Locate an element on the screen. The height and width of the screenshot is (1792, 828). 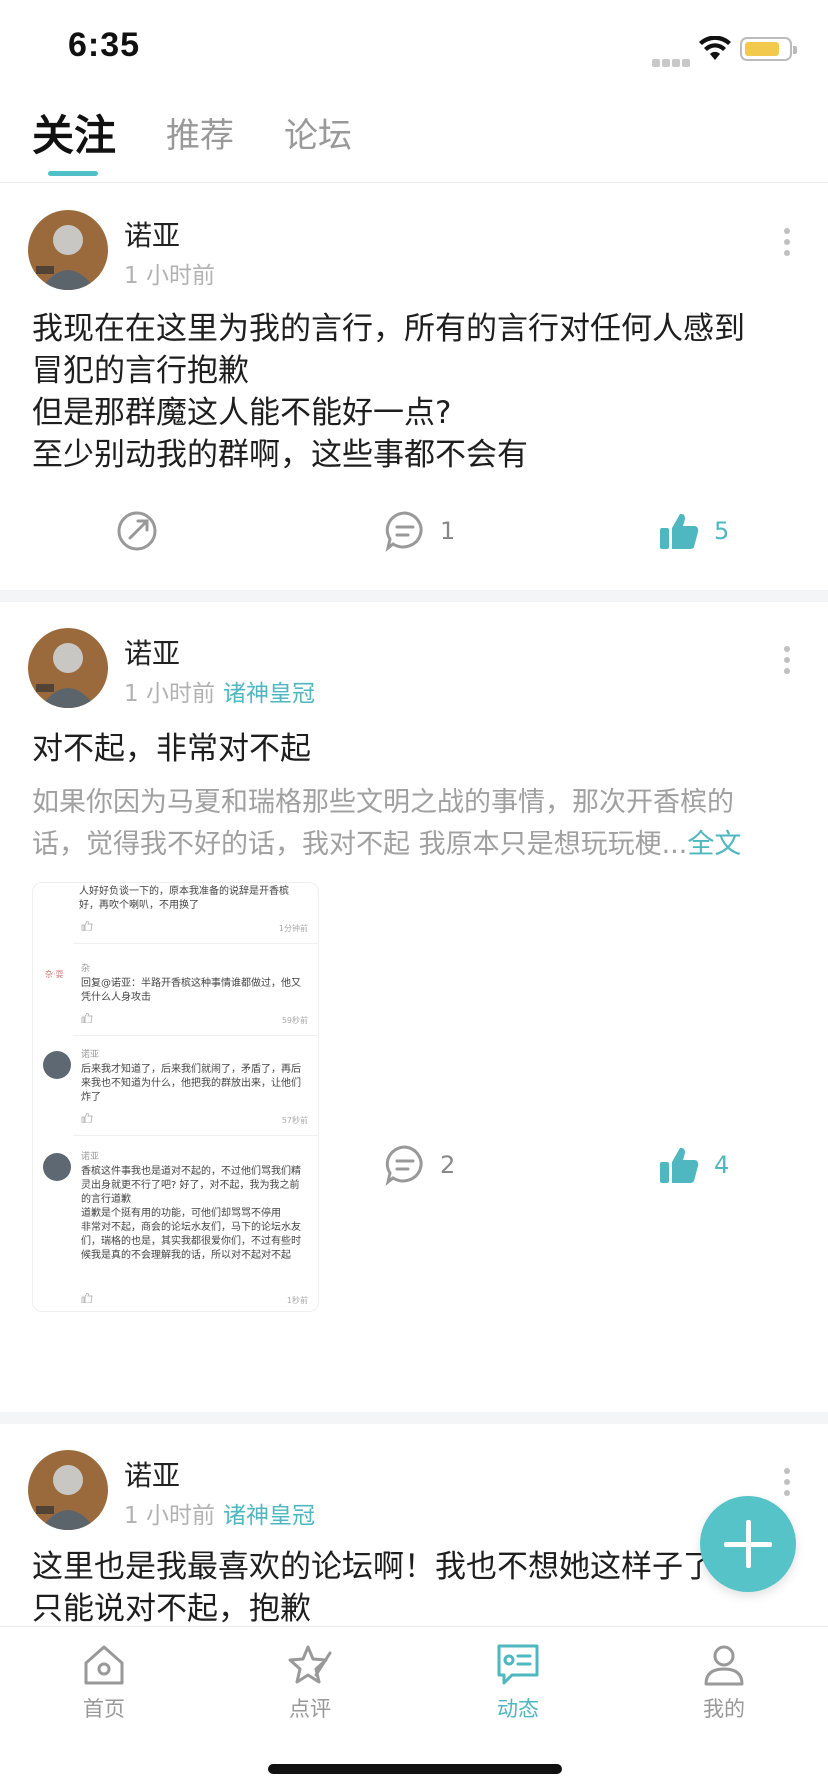
image-author: 杂 is located at coordinates (86, 969).